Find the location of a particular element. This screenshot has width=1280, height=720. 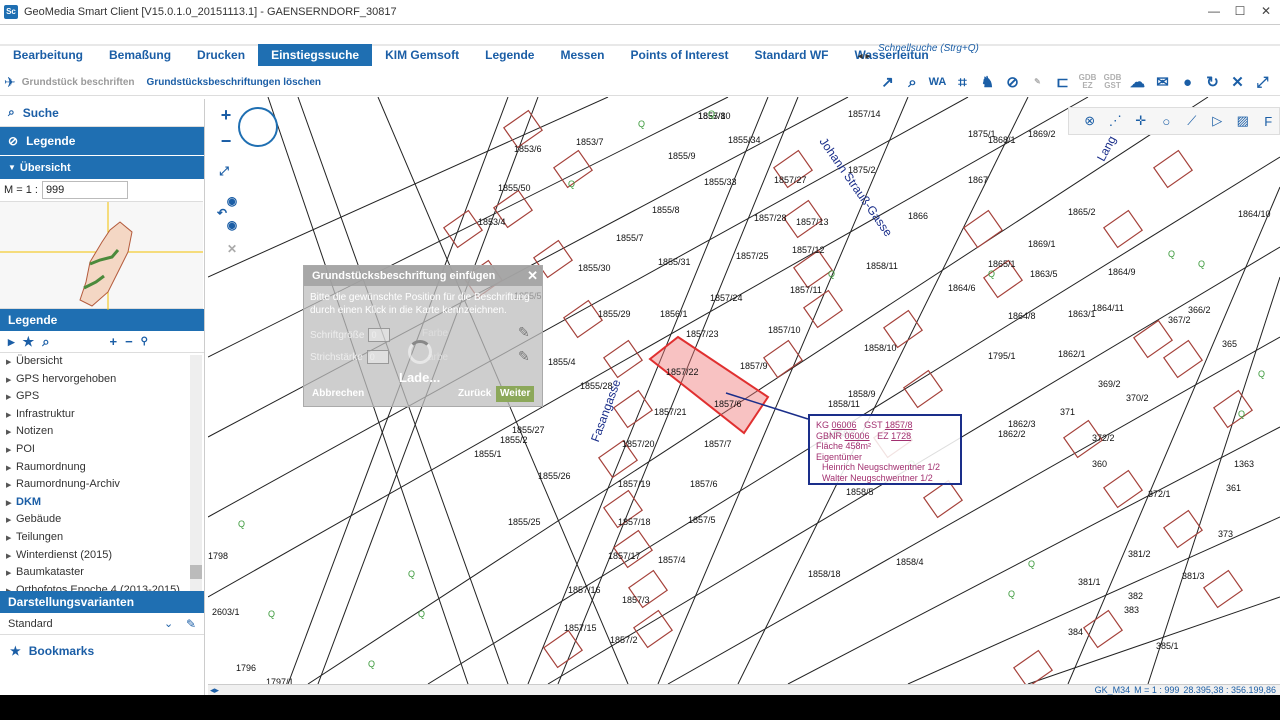

gbnr-link: 06006 is located at coordinates (857, 436).